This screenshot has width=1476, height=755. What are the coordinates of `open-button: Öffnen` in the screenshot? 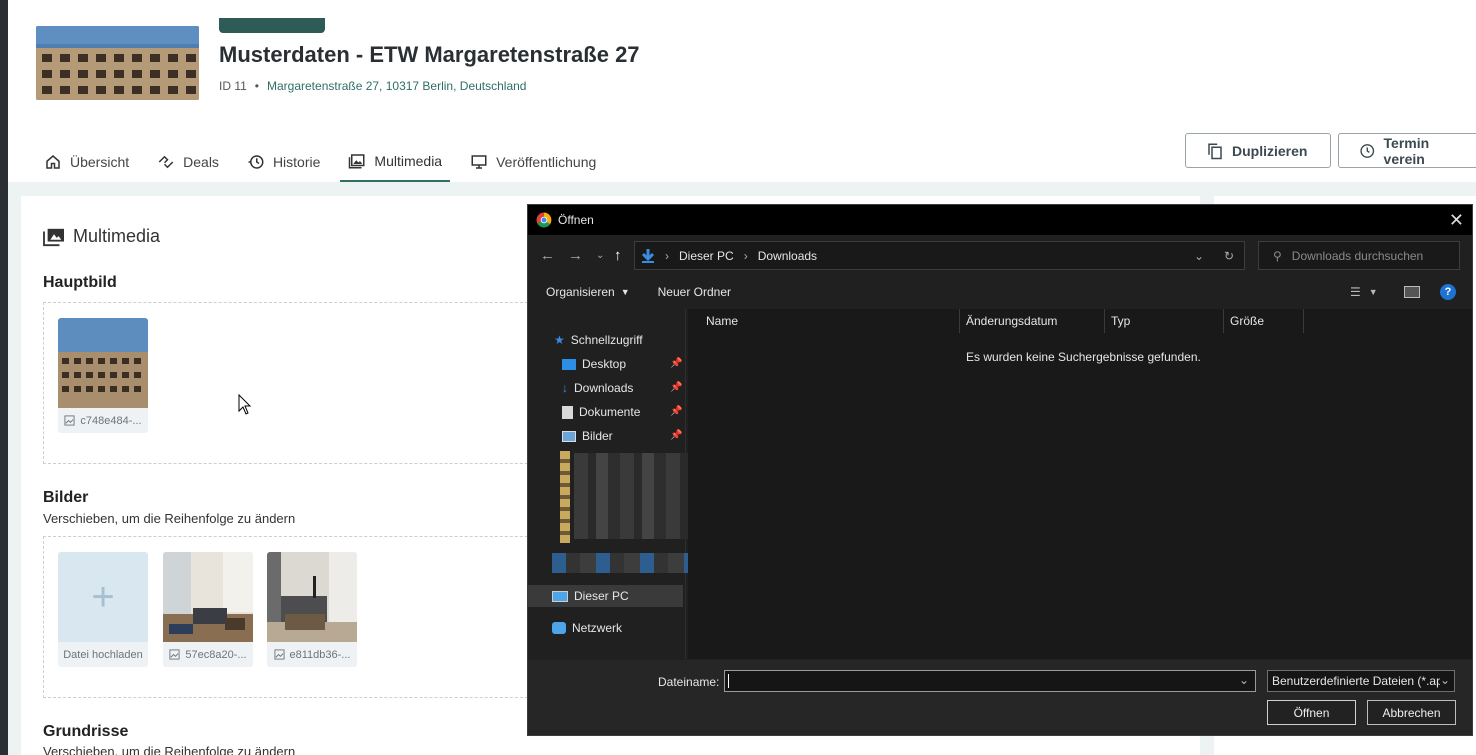 It's located at (1311, 712).